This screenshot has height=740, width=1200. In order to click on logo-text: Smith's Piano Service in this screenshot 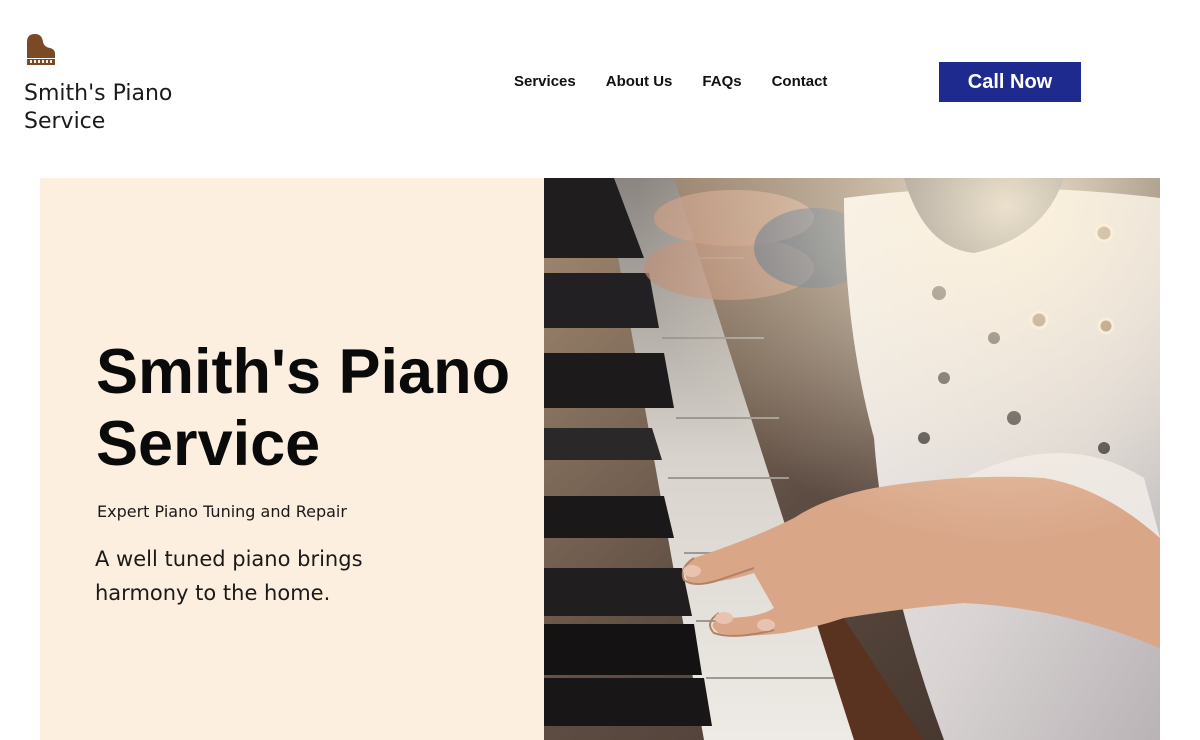, I will do `click(98, 107)`.